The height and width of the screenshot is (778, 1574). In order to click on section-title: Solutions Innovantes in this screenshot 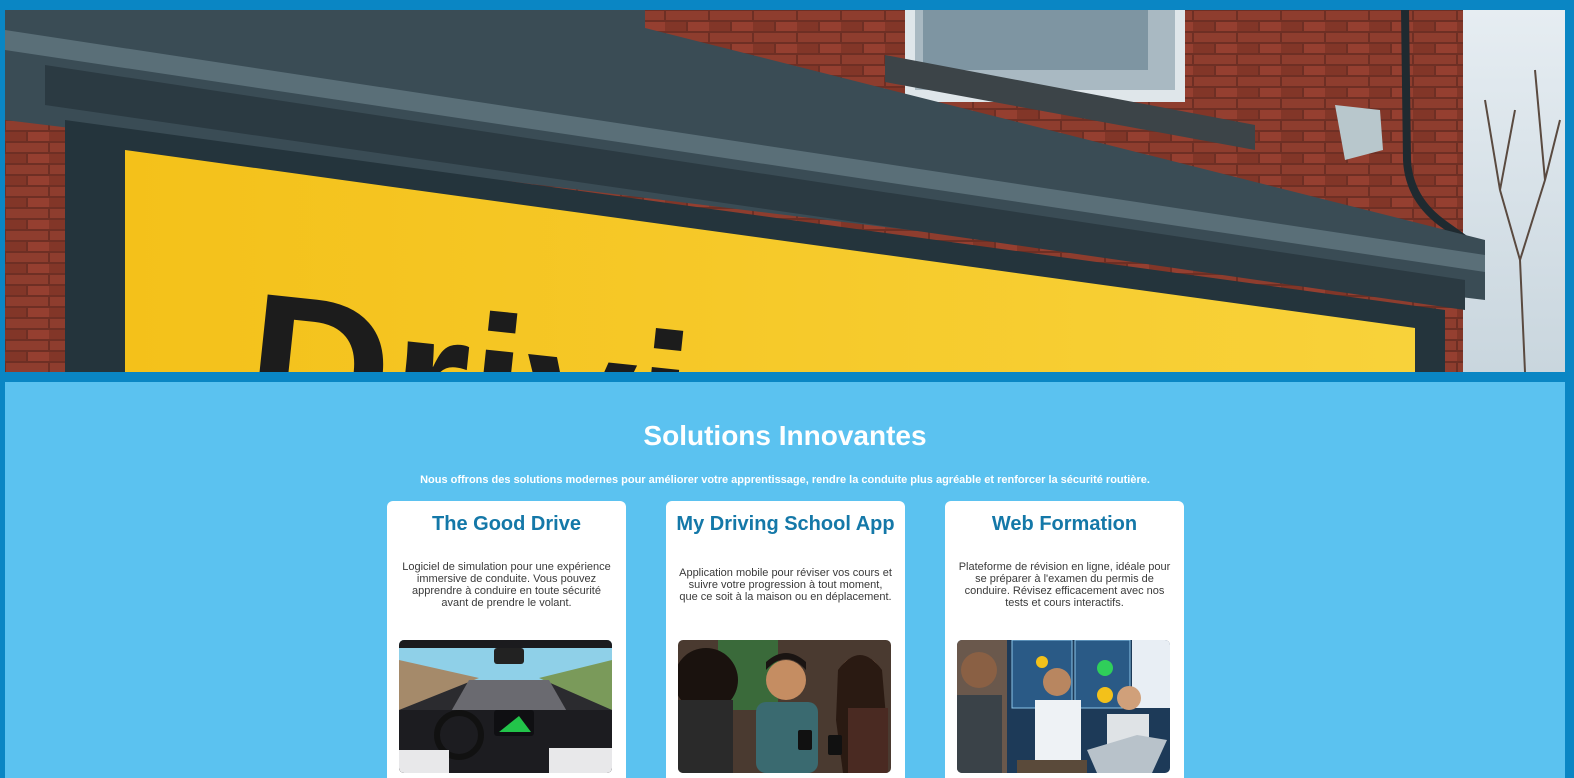, I will do `click(785, 435)`.